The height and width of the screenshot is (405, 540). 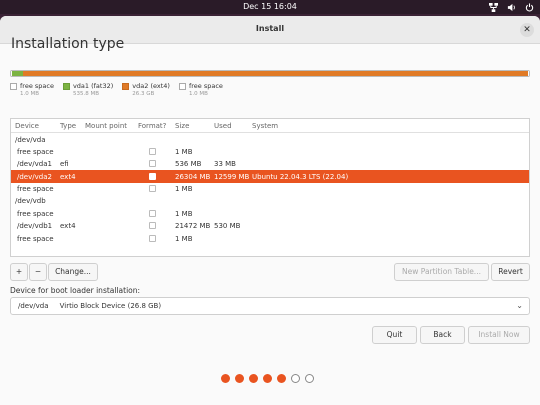 What do you see at coordinates (85, 94) in the screenshot?
I see `legend-size: 535.8 MB` at bounding box center [85, 94].